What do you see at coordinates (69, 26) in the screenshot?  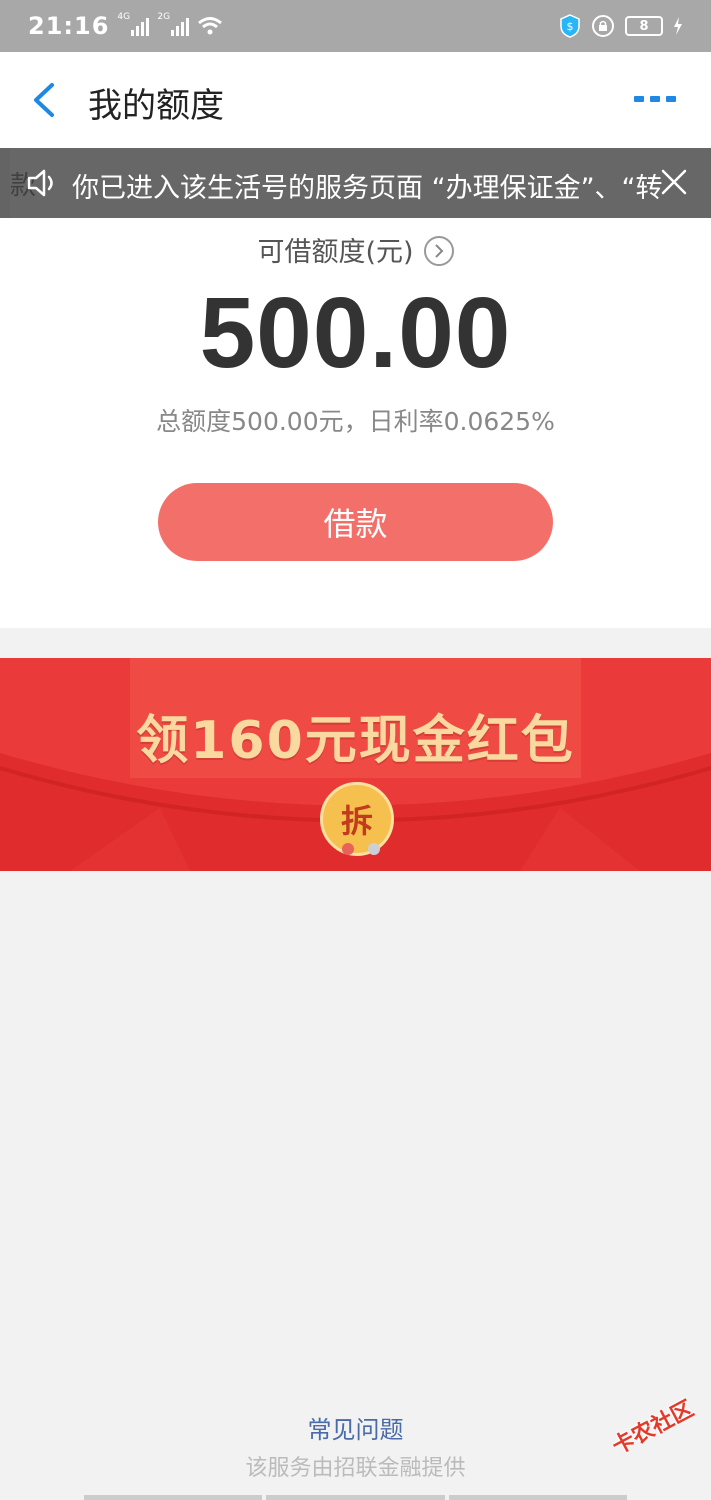 I see `status-time: 21:16` at bounding box center [69, 26].